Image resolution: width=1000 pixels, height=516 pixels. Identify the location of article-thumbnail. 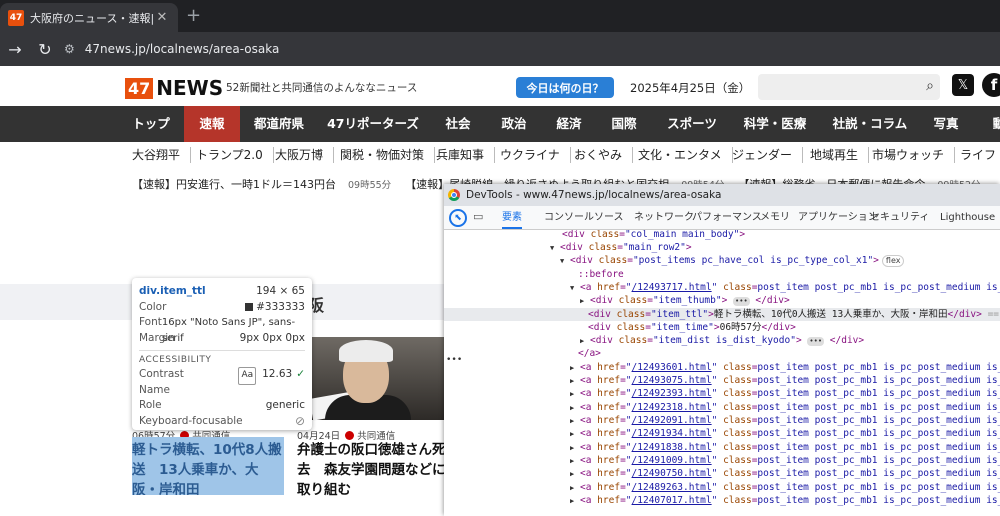
(371, 379).